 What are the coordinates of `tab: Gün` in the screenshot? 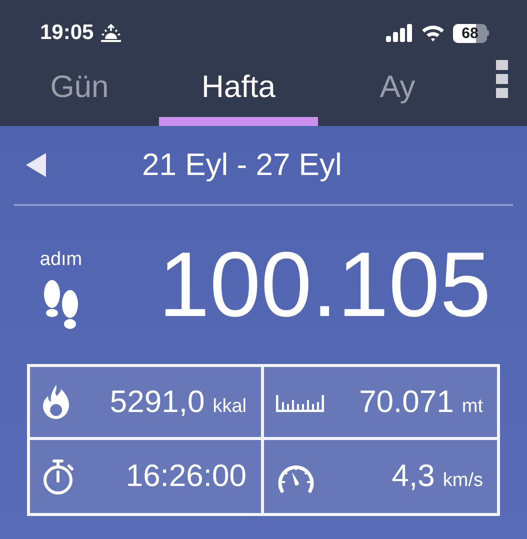 It's located at (79, 92).